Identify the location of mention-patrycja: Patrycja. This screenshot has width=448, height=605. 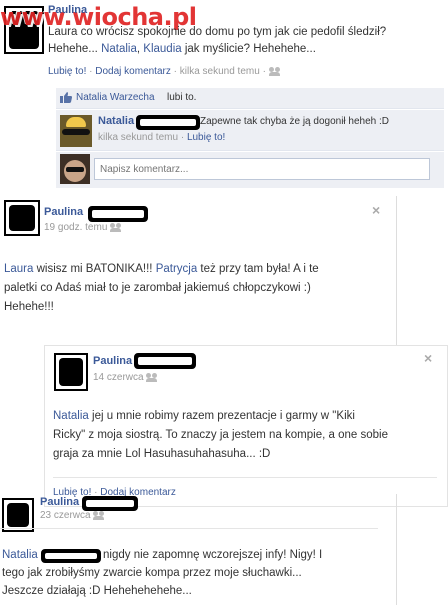
(177, 269).